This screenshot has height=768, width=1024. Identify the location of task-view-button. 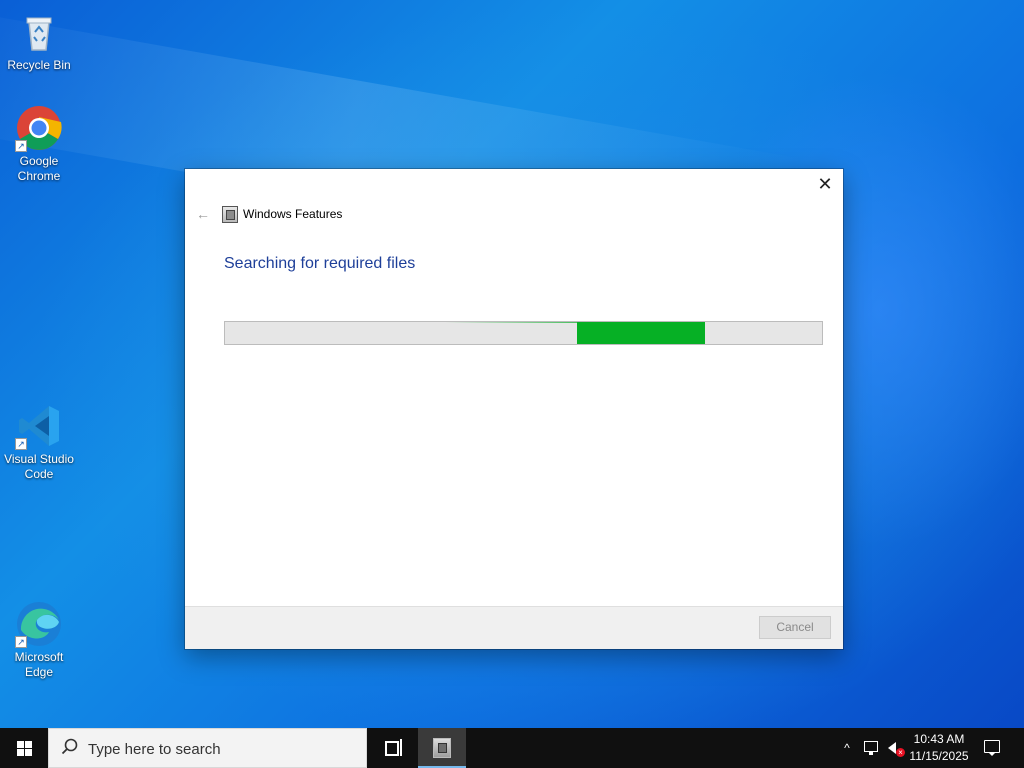
(392, 748).